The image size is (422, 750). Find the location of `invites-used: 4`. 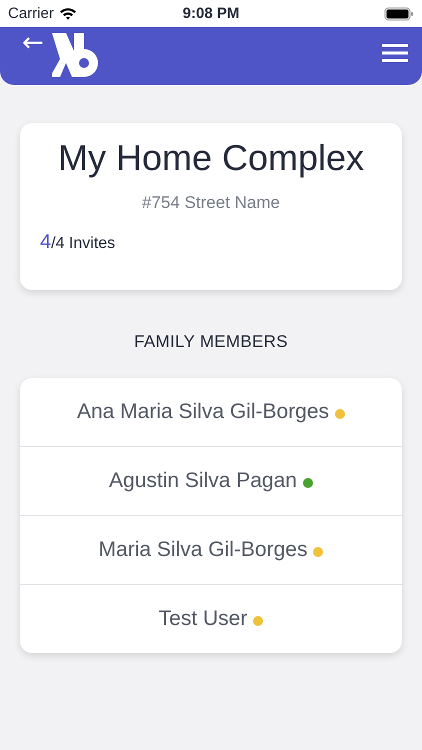

invites-used: 4 is located at coordinates (46, 242).